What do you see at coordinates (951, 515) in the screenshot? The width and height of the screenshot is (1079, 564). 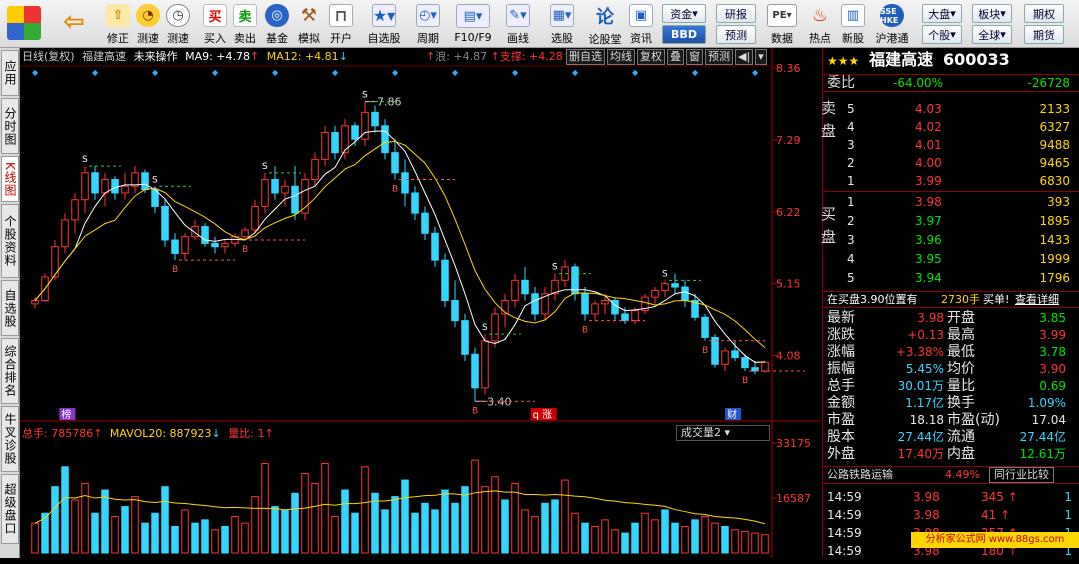 I see `tick-row: 14:59 3.98 41 ↑ 1` at bounding box center [951, 515].